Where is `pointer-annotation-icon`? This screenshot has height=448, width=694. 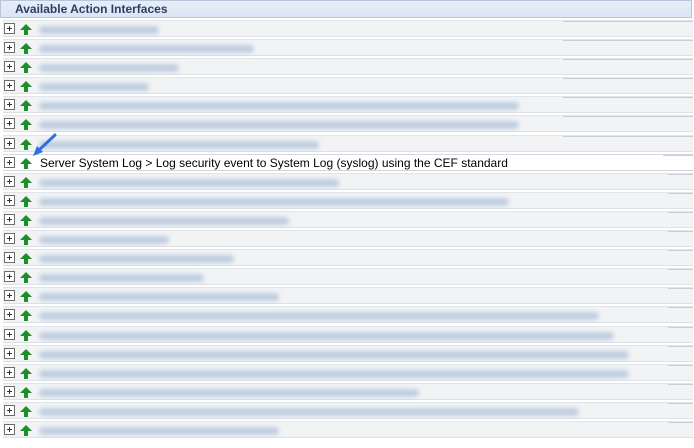 pointer-annotation-icon is located at coordinates (45, 144).